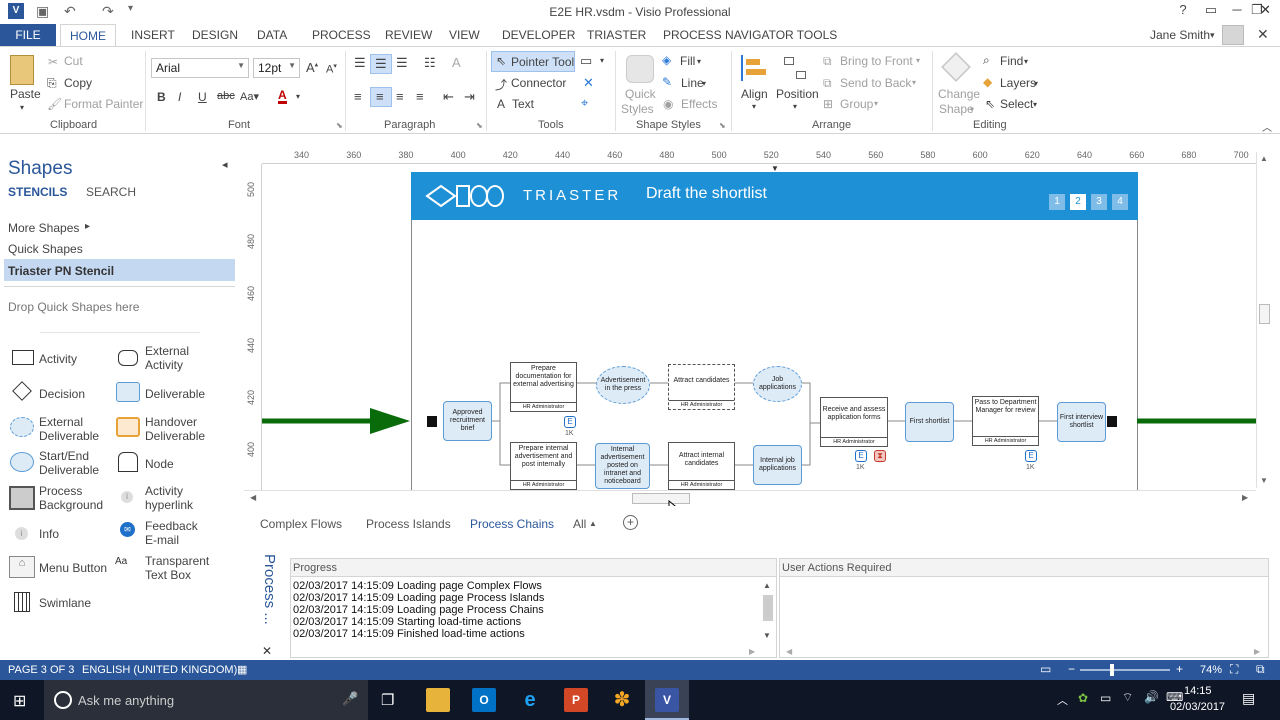 This screenshot has width=1280, height=720. Describe the element at coordinates (71, 498) in the screenshot. I see `stencil-process-background: Process Background` at that location.